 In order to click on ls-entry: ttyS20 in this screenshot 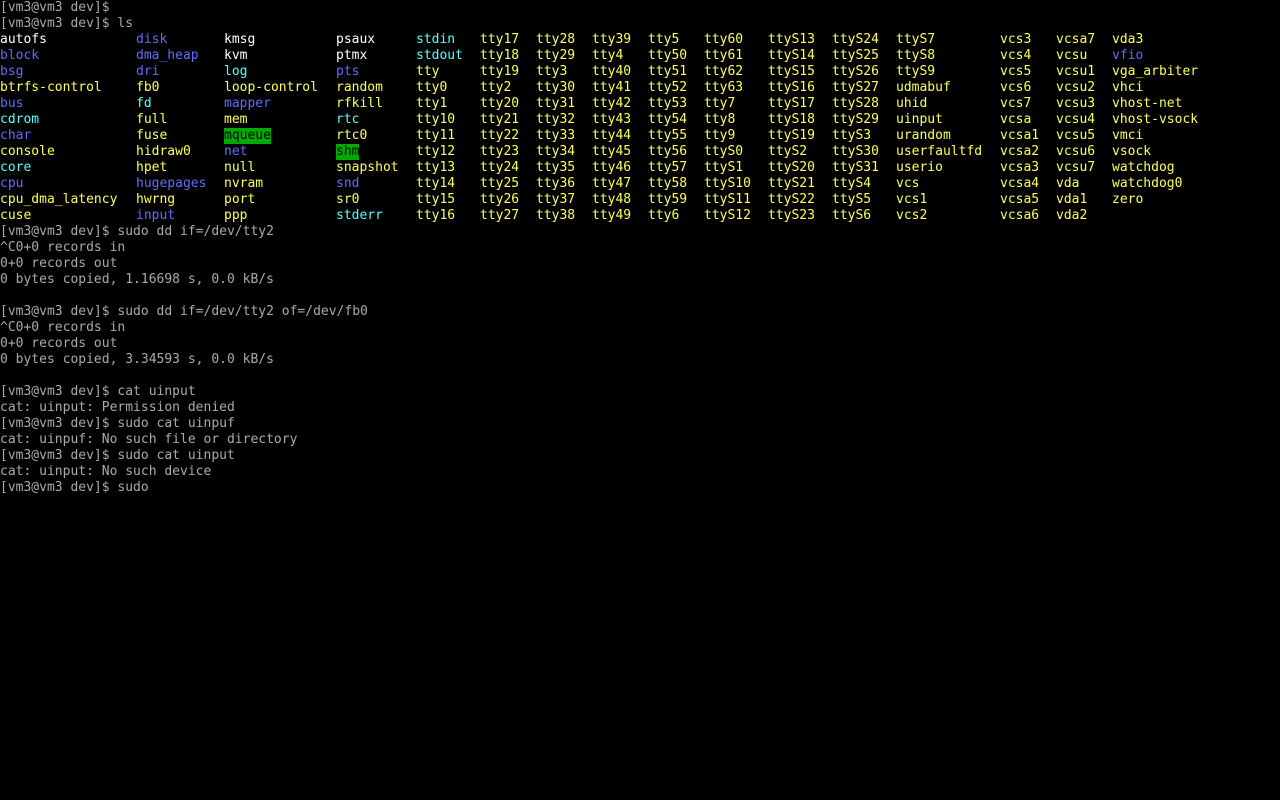, I will do `click(791, 167)`.